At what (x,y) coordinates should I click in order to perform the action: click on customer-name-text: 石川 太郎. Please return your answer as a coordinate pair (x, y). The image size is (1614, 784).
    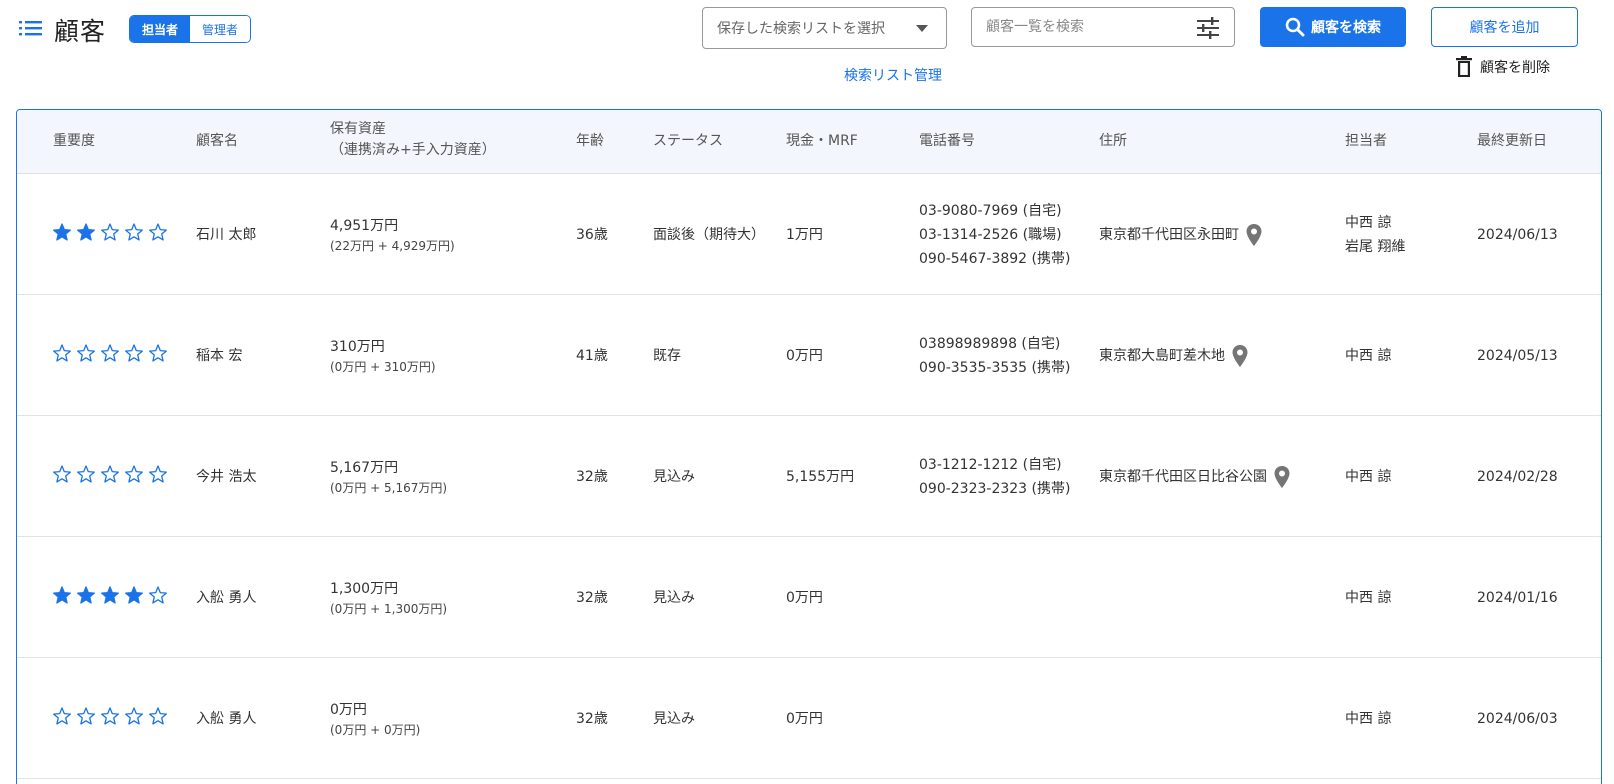
    Looking at the image, I should click on (226, 235).